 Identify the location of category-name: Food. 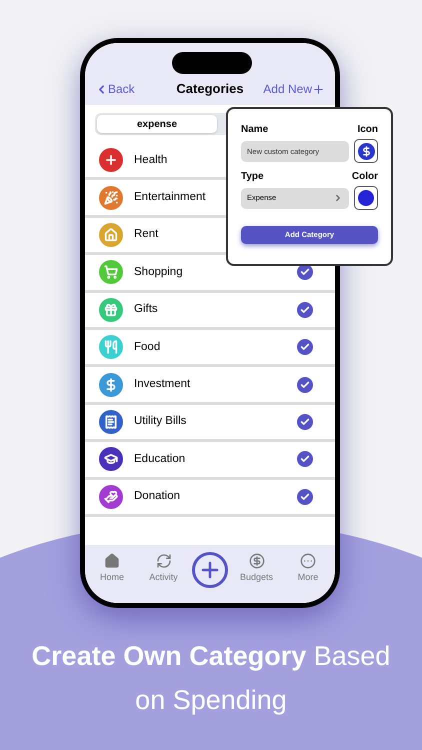
(147, 347).